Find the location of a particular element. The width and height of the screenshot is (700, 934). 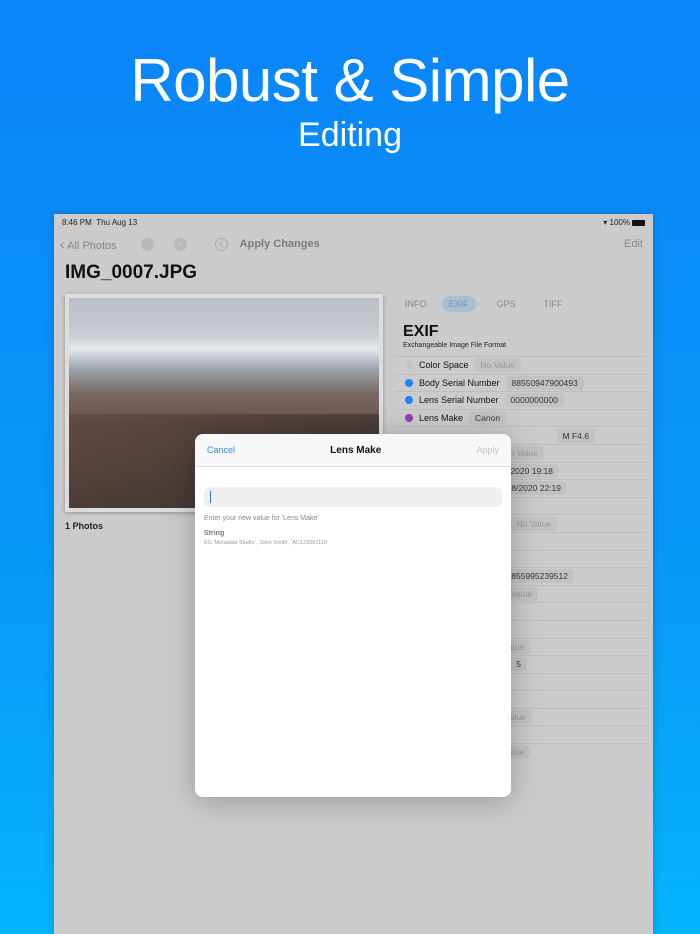

value-input is located at coordinates (353, 497).